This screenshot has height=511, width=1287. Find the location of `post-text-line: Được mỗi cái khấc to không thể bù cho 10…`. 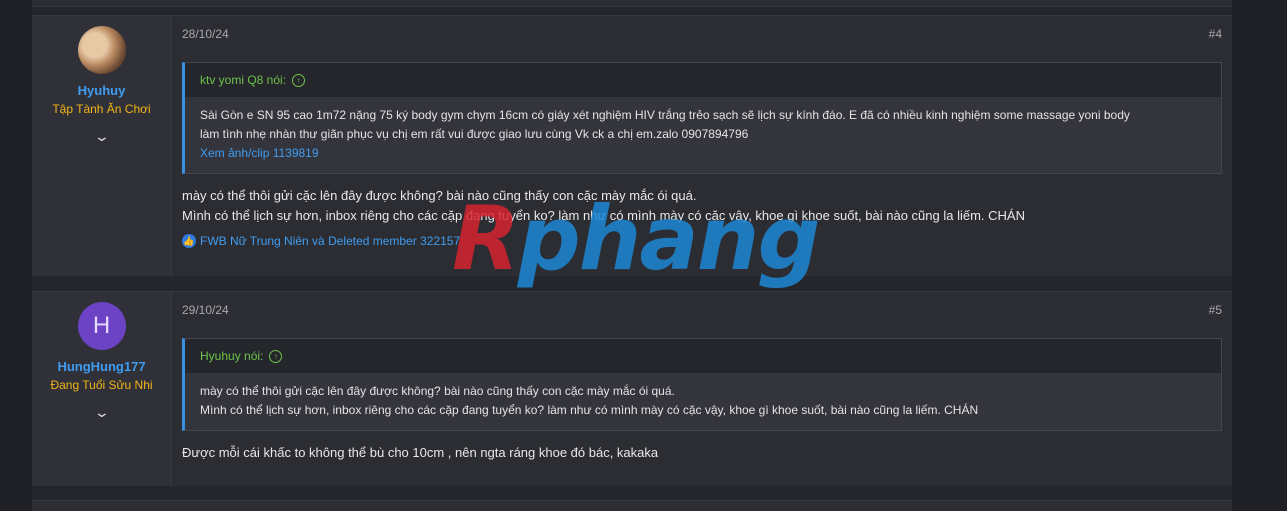

post-text-line: Được mỗi cái khấc to không thể bù cho 10… is located at coordinates (420, 452).